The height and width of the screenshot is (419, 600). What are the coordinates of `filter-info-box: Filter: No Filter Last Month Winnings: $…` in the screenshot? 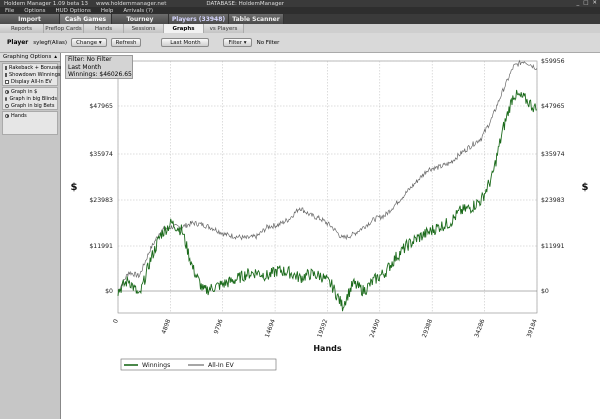 It's located at (99, 67).